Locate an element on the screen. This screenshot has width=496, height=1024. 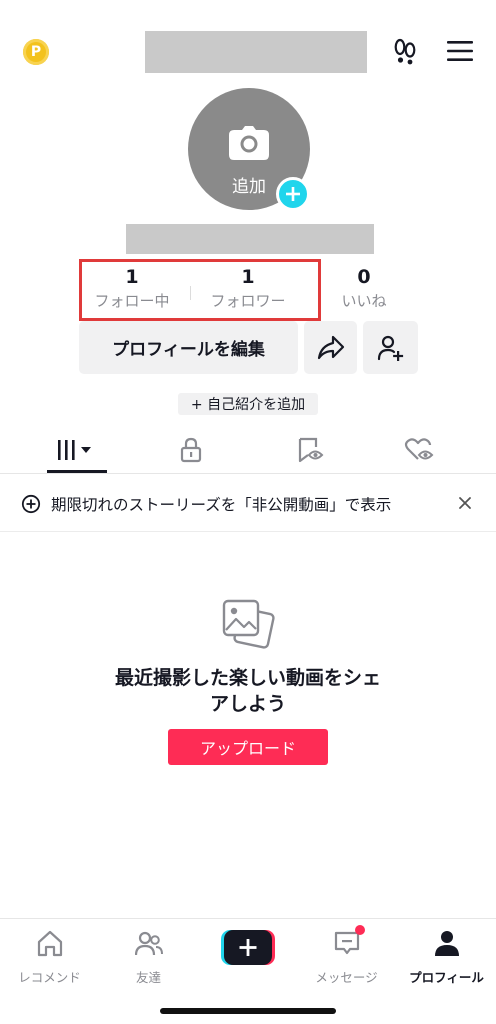
likes-count: 0 is located at coordinates (364, 277).